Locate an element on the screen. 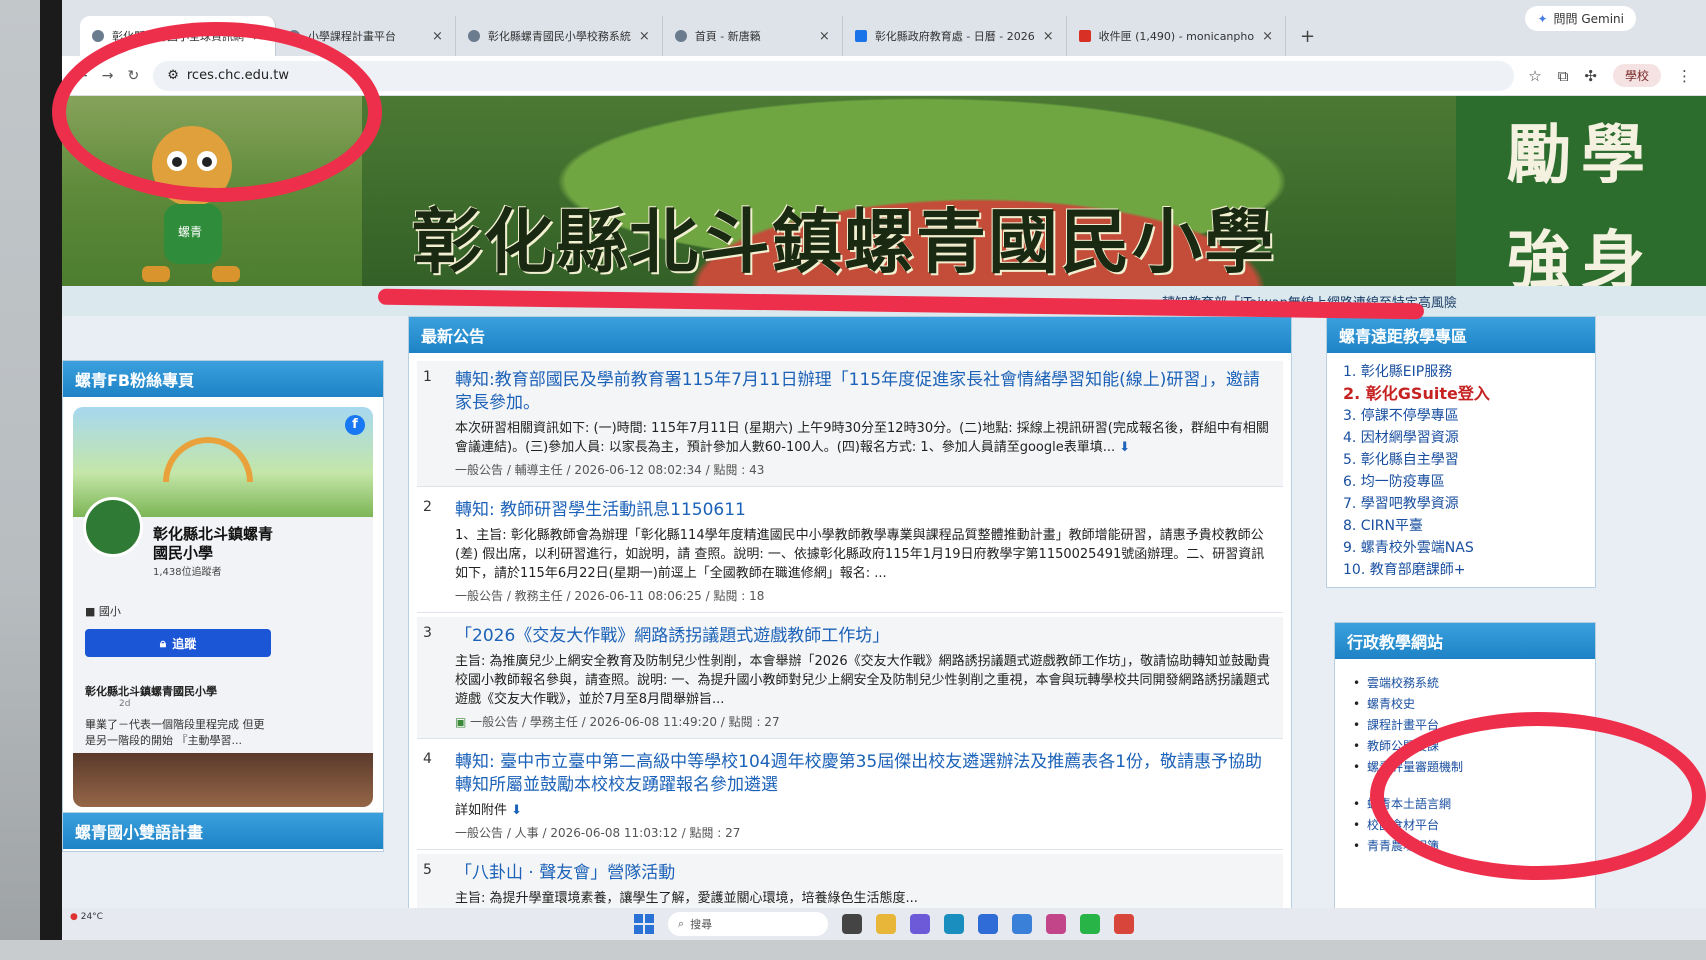 Image resolution: width=1706 pixels, height=960 pixels. address-bar: ← → ↻ ⚙ rces.chc.edu.tw ☆ ⧉ ✣ 學校 ⋮ is located at coordinates (884, 76).